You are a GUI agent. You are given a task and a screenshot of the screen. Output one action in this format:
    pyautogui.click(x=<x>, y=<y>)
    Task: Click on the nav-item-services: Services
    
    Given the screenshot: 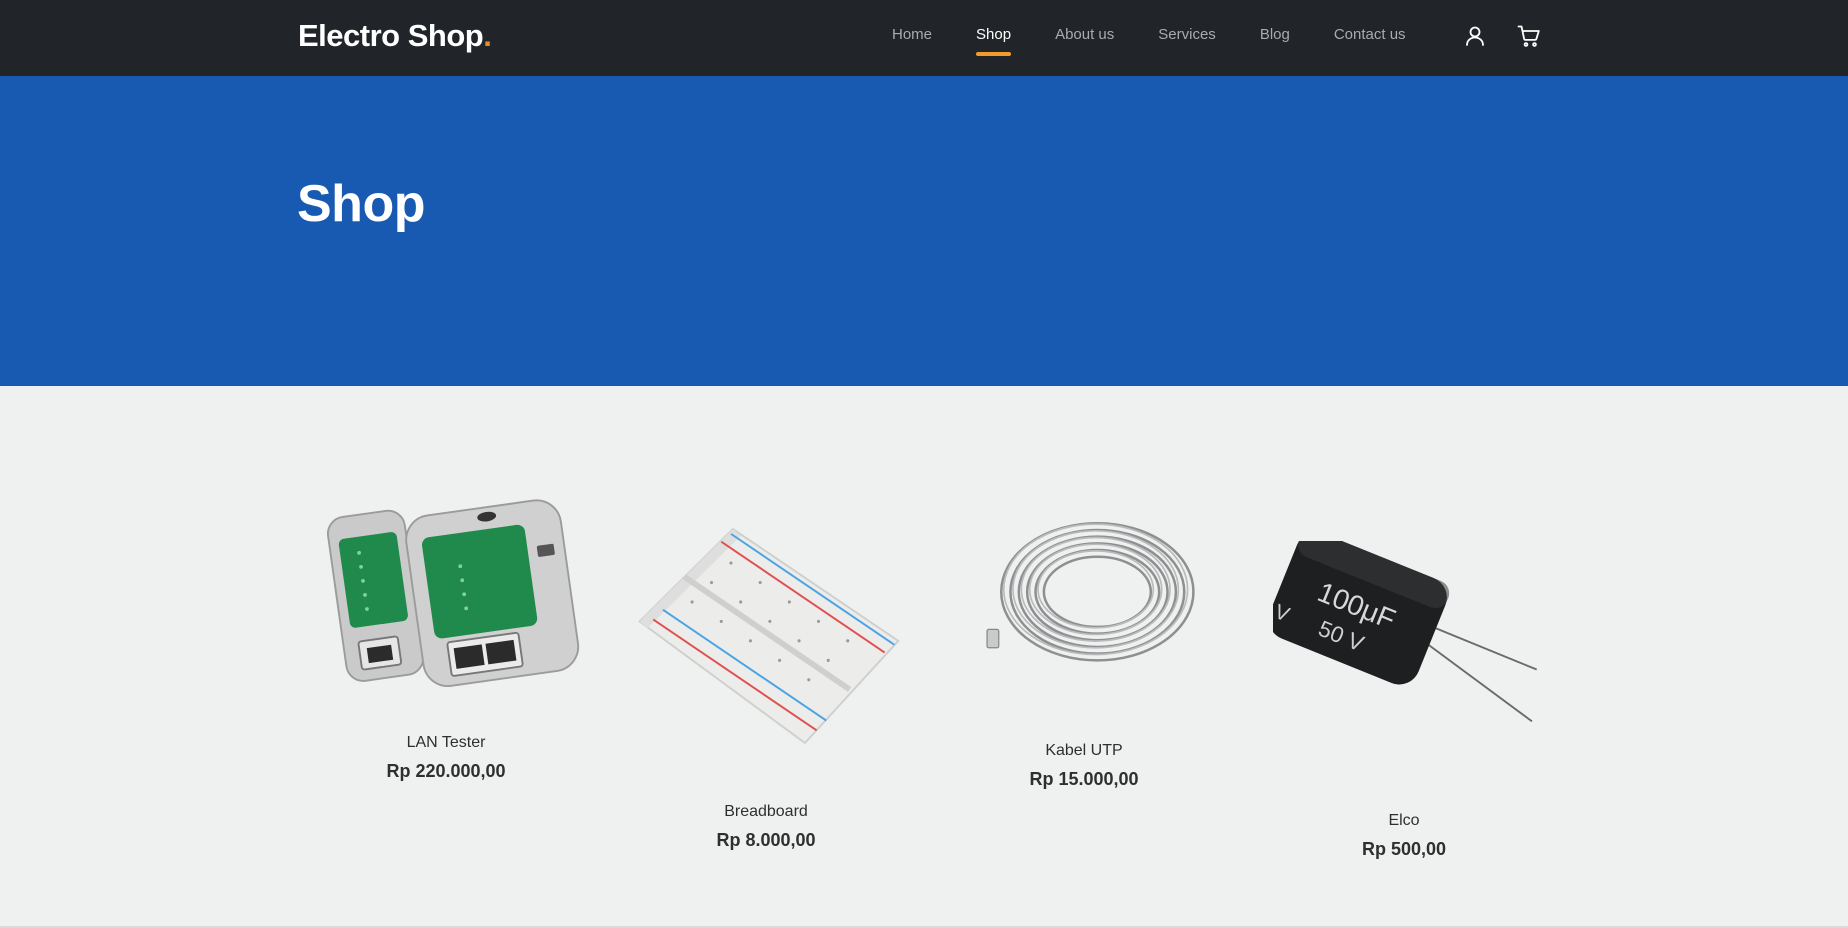 What is the action you would take?
    pyautogui.click(x=1187, y=35)
    